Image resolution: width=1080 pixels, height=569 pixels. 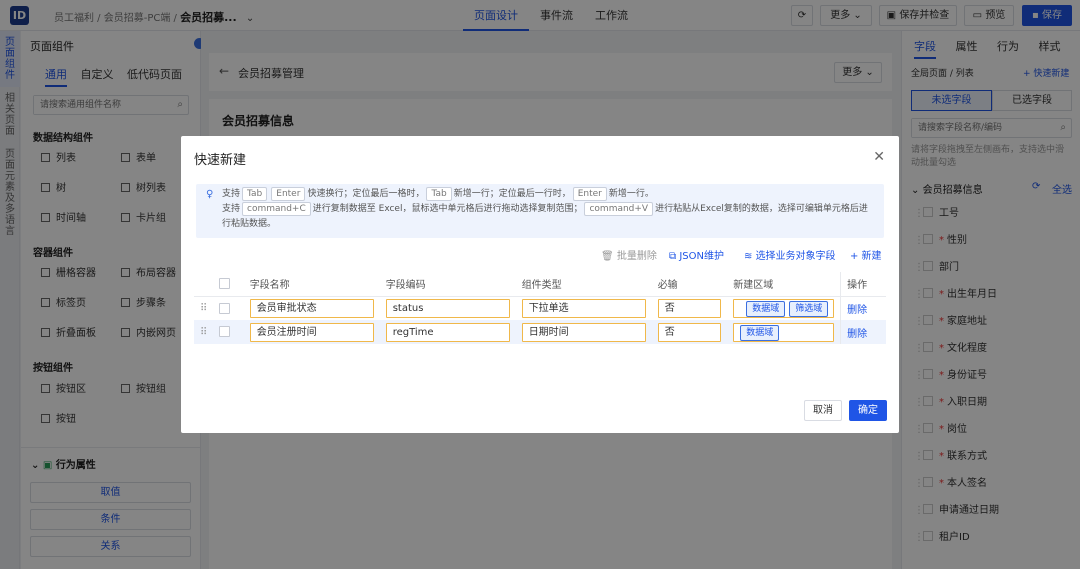 What do you see at coordinates (879, 157) in the screenshot?
I see `close-icon: ✕` at bounding box center [879, 157].